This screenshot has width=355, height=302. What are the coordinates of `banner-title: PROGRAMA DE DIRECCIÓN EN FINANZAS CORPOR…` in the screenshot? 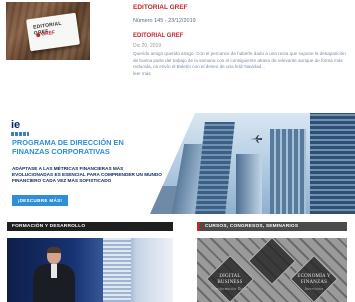 It's located at (68, 147).